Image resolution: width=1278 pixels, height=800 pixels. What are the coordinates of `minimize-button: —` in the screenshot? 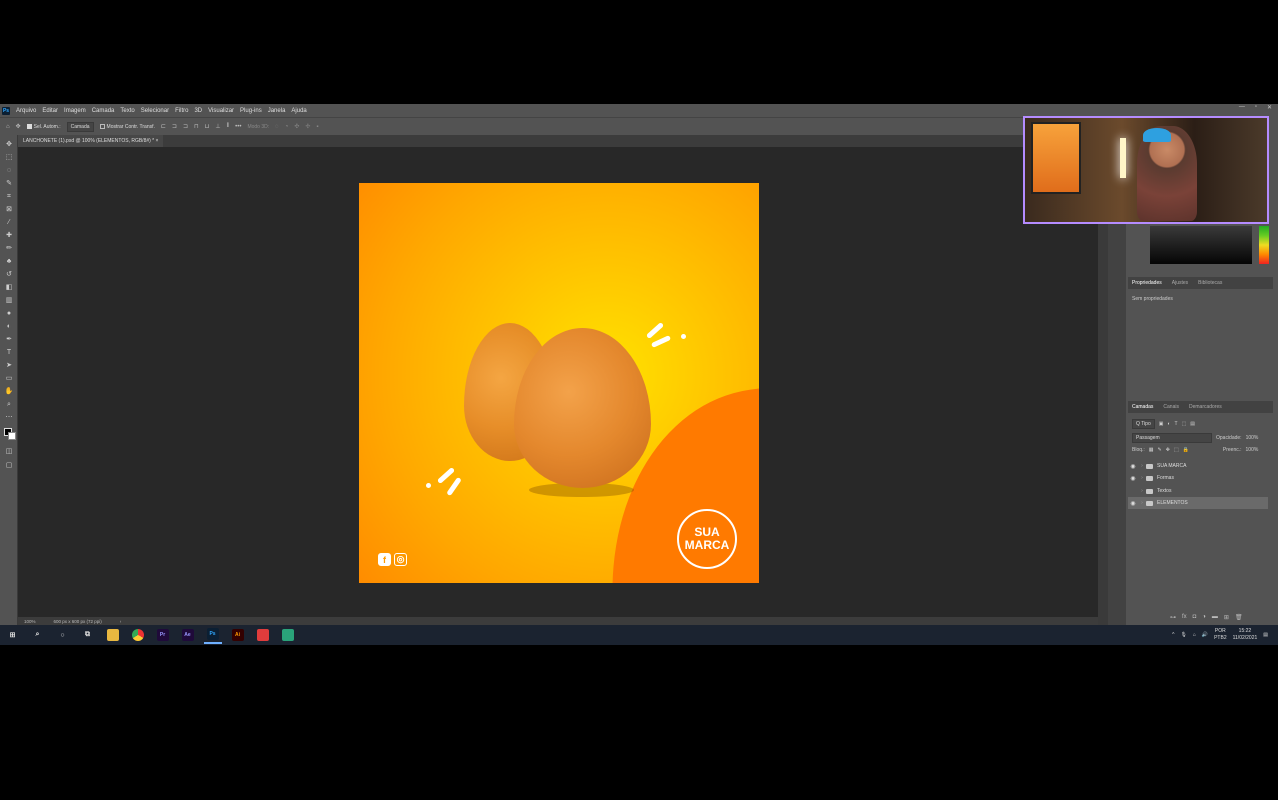 It's located at (1242, 107).